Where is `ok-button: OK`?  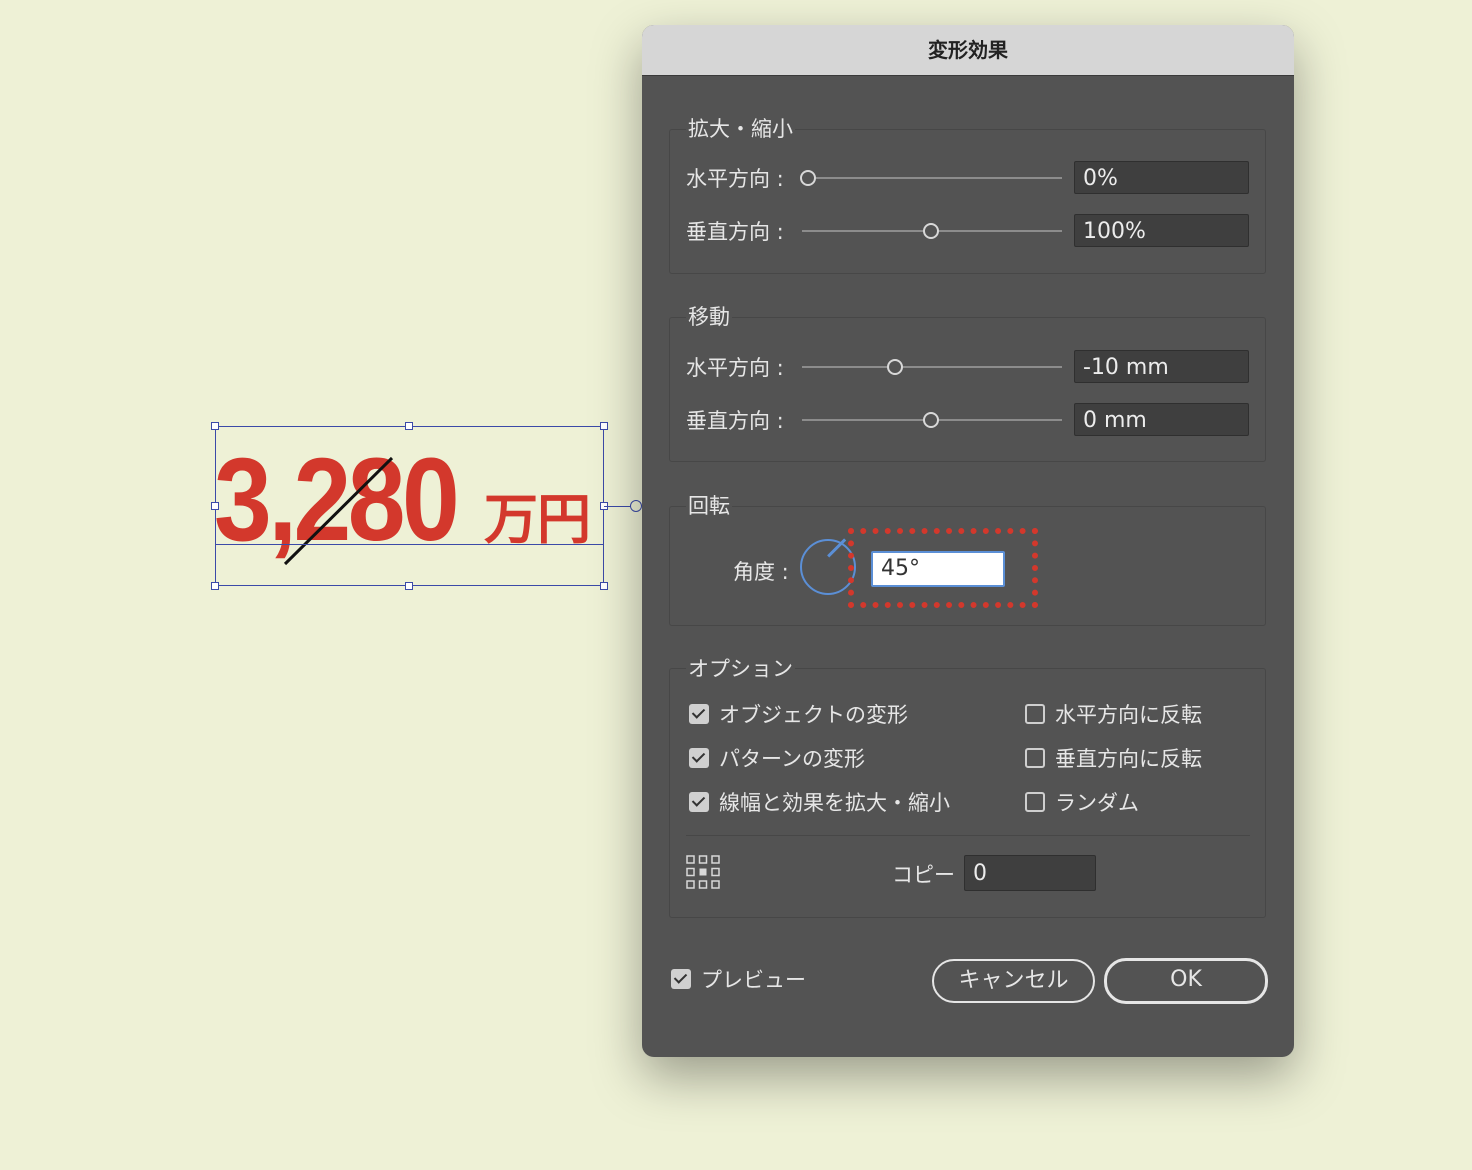 ok-button: OK is located at coordinates (1186, 981).